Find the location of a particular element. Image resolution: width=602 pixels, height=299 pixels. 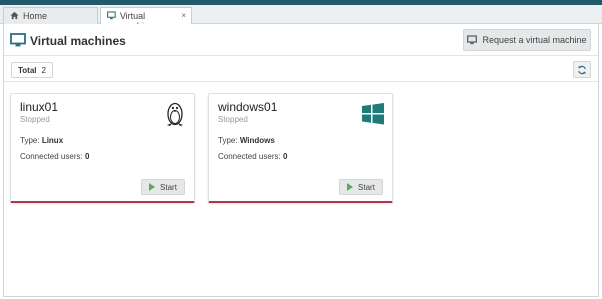

request-vm-label: Request a virtual machine is located at coordinates (534, 40).